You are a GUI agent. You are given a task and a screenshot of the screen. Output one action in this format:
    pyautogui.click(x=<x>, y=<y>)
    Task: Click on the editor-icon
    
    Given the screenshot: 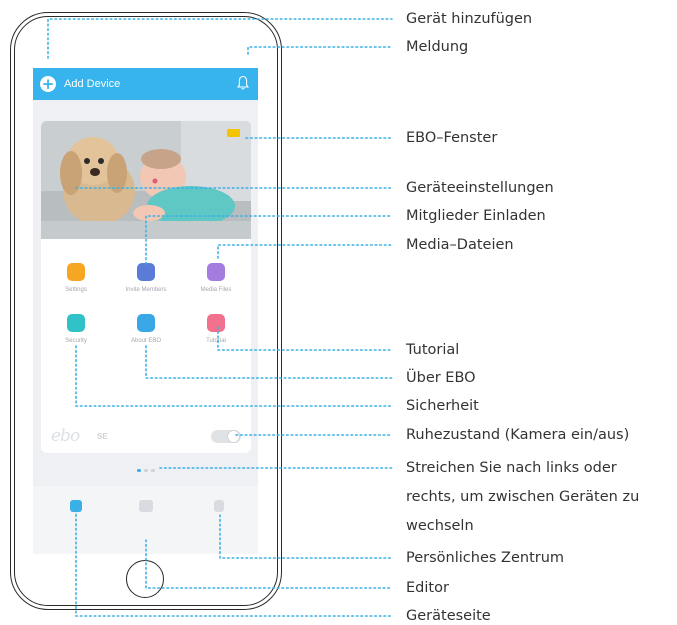 What is the action you would take?
    pyautogui.click(x=146, y=506)
    